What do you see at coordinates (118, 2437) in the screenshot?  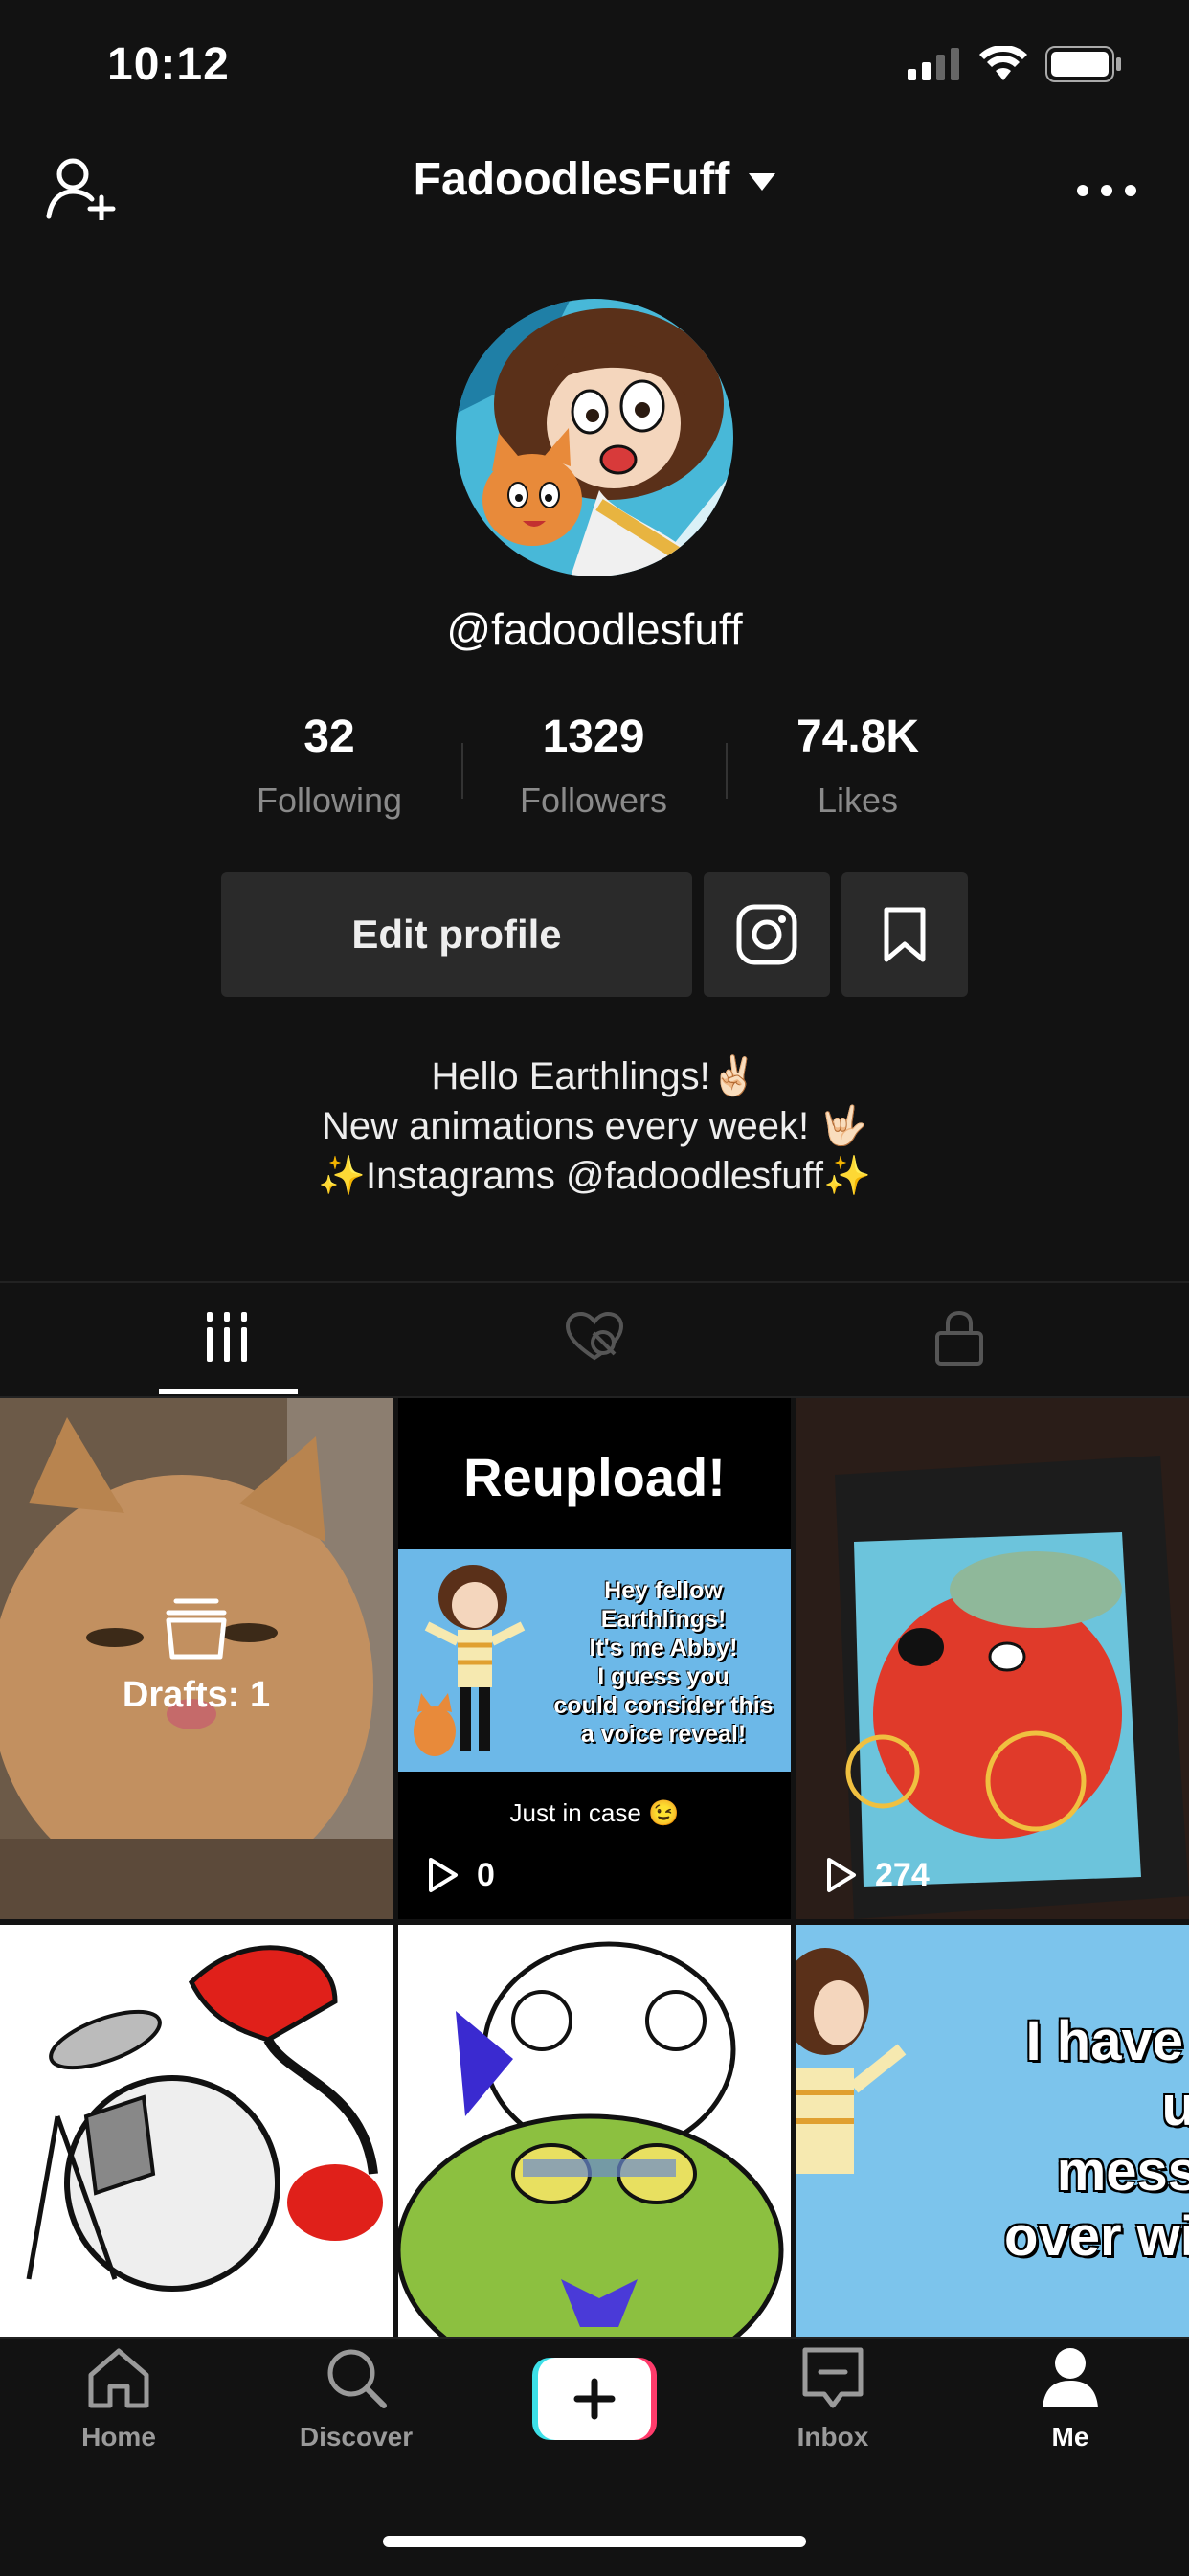 I see `nav-label: Home` at bounding box center [118, 2437].